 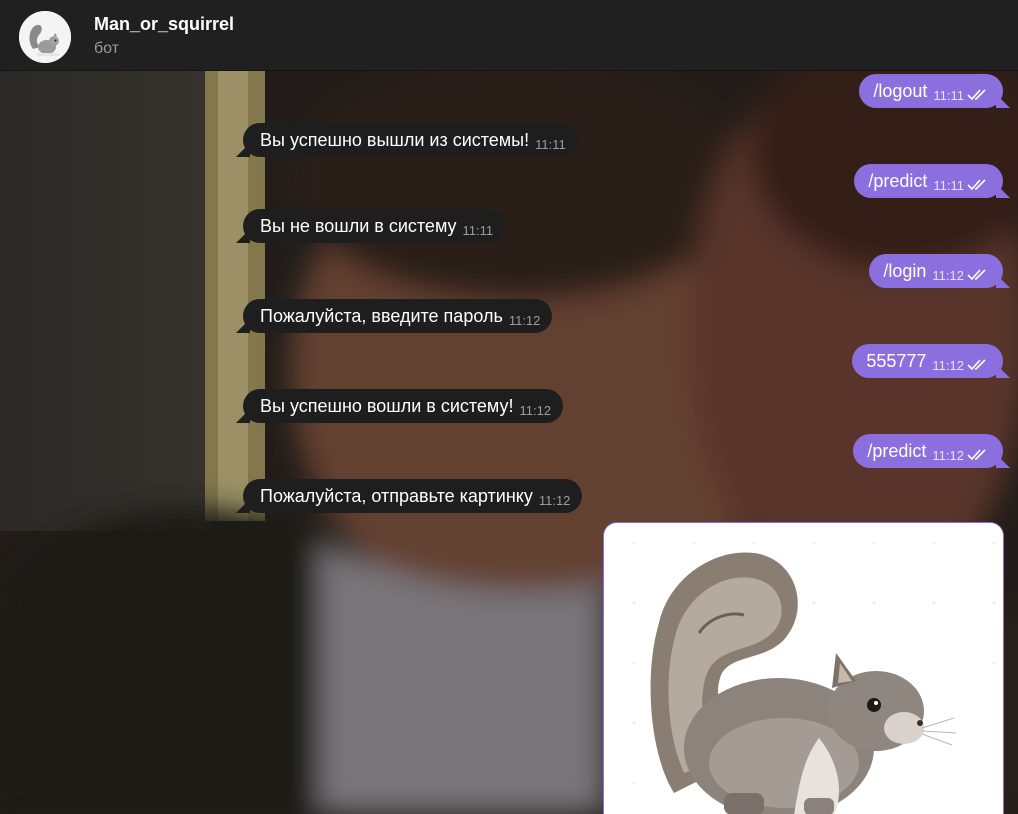 What do you see at coordinates (905, 270) in the screenshot?
I see `message-text: /login` at bounding box center [905, 270].